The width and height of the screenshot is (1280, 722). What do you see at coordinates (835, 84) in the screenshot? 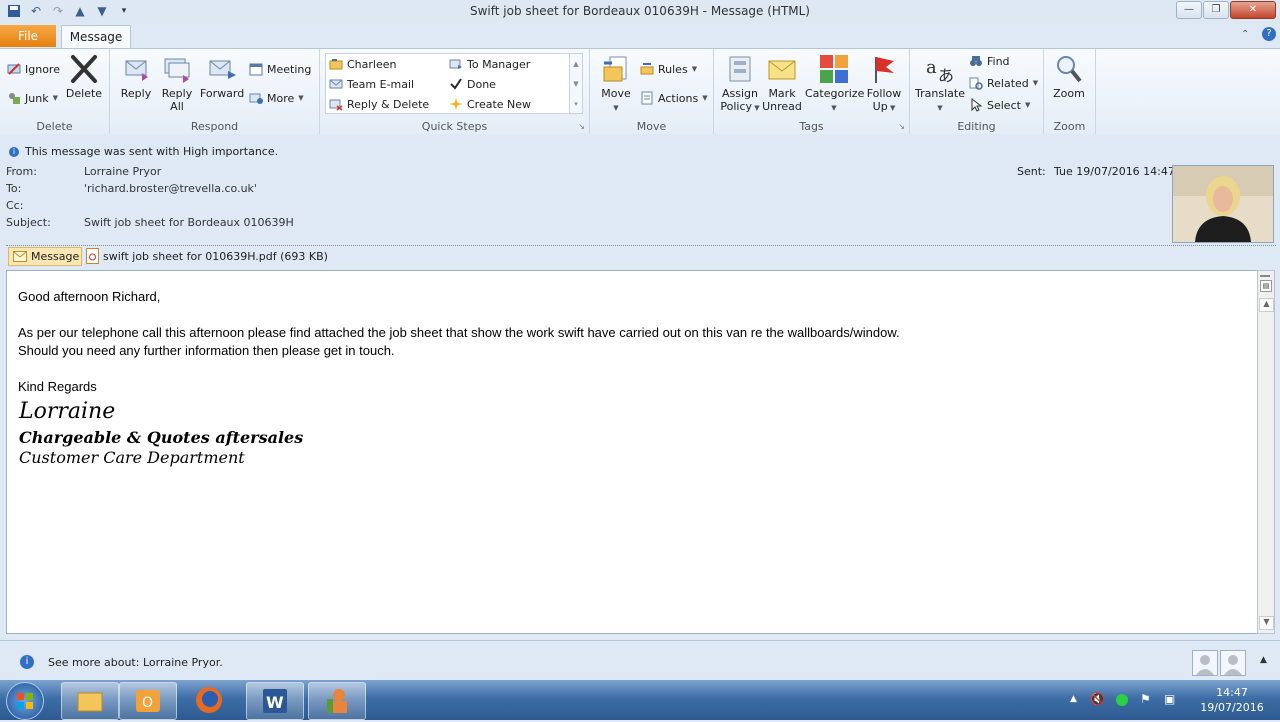
I see `categorize-button: Categorize ▼` at bounding box center [835, 84].